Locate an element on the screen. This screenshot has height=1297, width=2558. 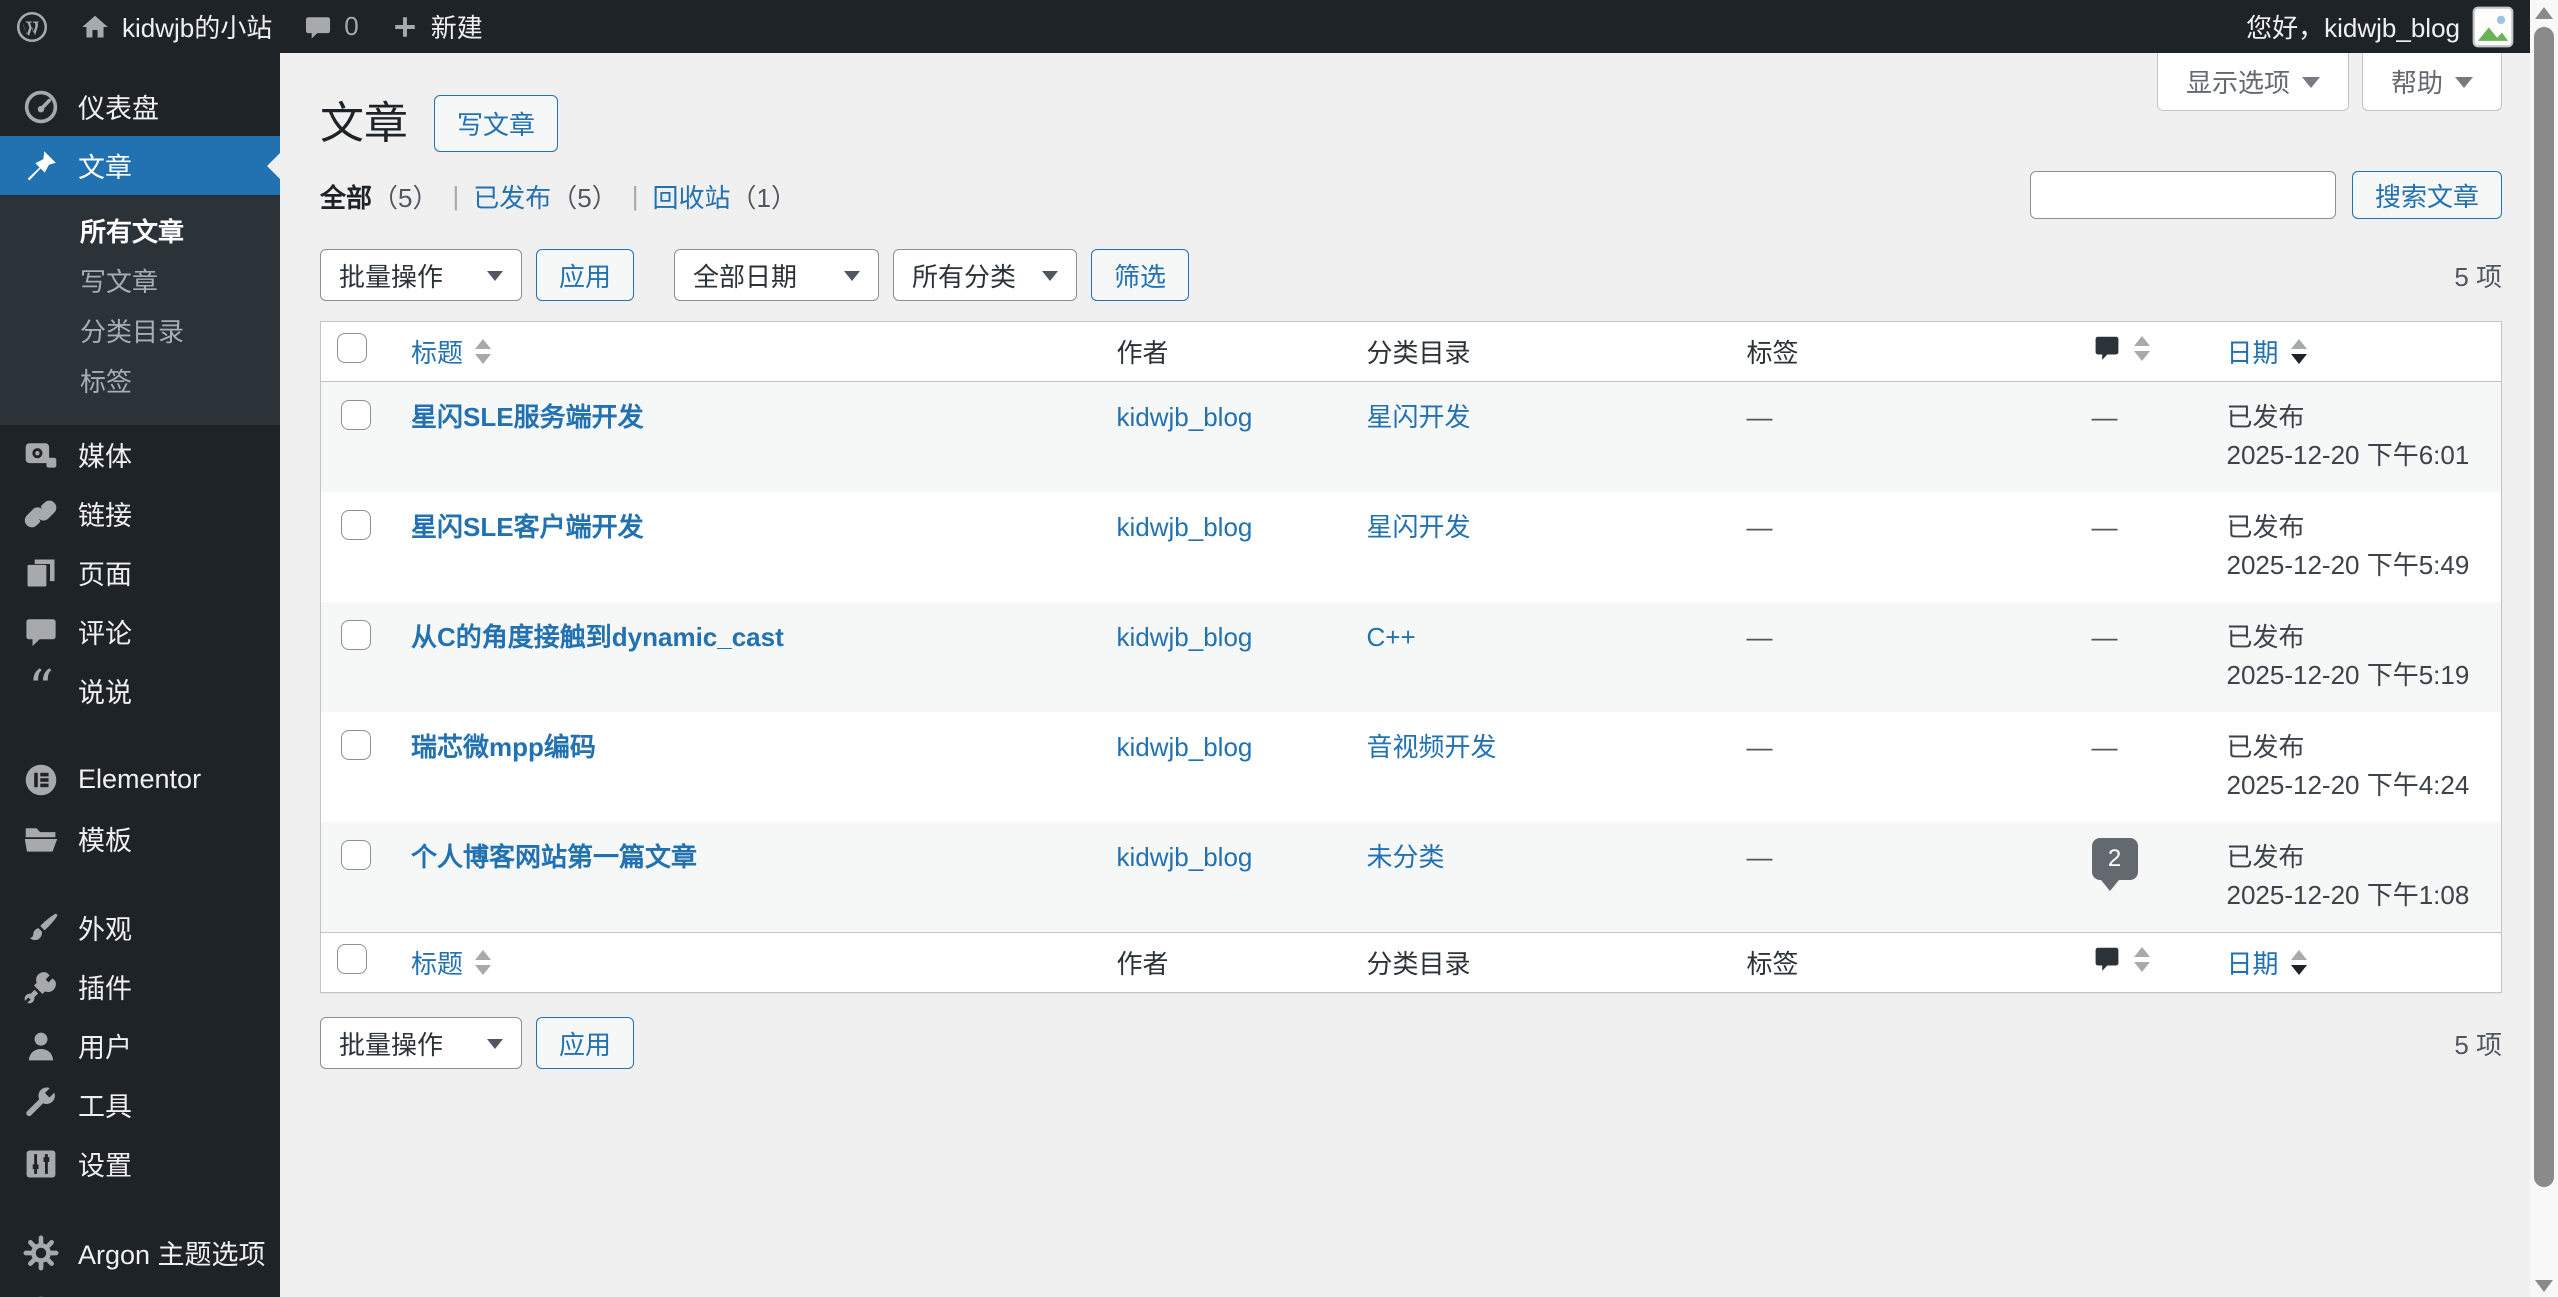
sidebar-item-templates: 模板 is located at coordinates (140, 838).